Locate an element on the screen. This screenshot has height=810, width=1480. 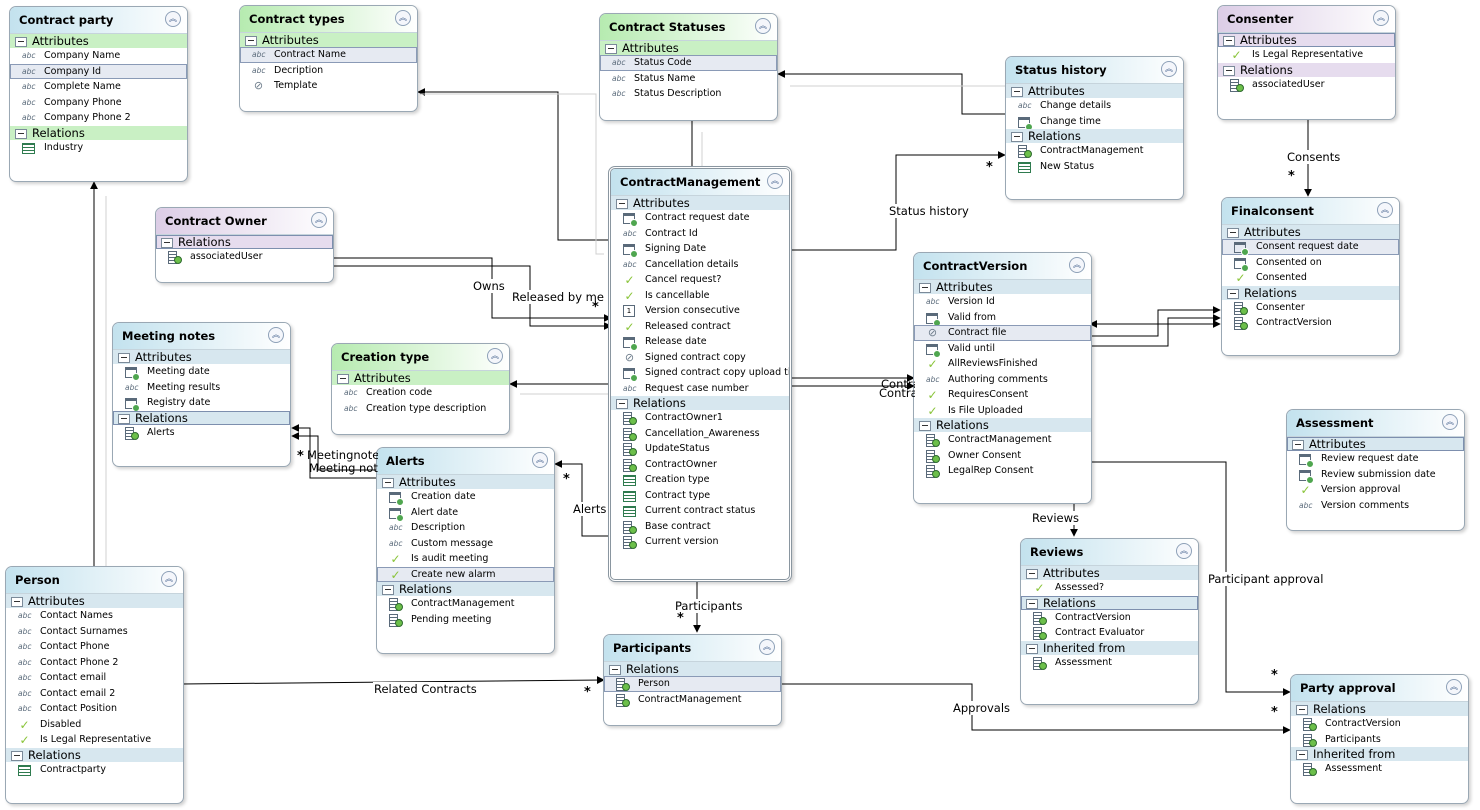
entity-header: Contract types ︽ is located at coordinates (328, 19).